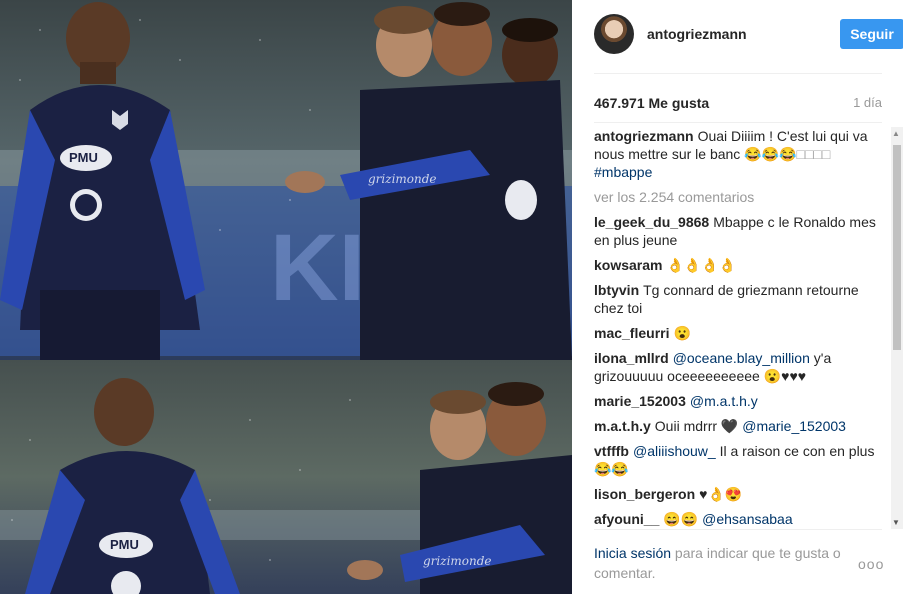  I want to click on arrow-down-icon: ▼, so click(896, 522).